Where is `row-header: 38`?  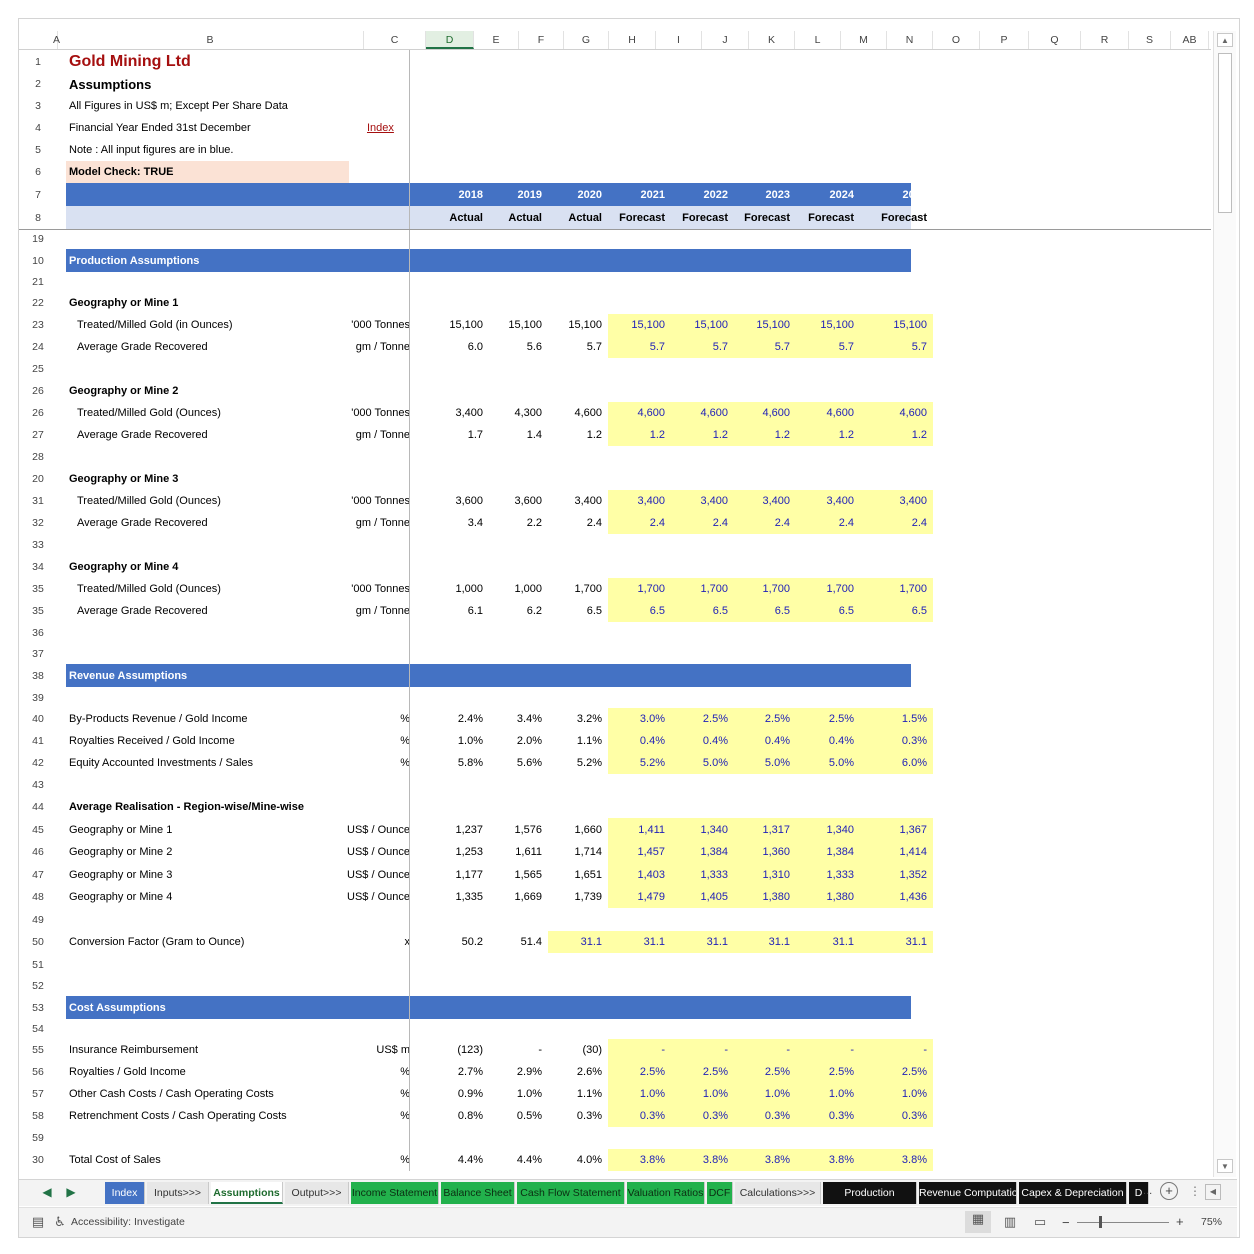 row-header: 38 is located at coordinates (38, 675).